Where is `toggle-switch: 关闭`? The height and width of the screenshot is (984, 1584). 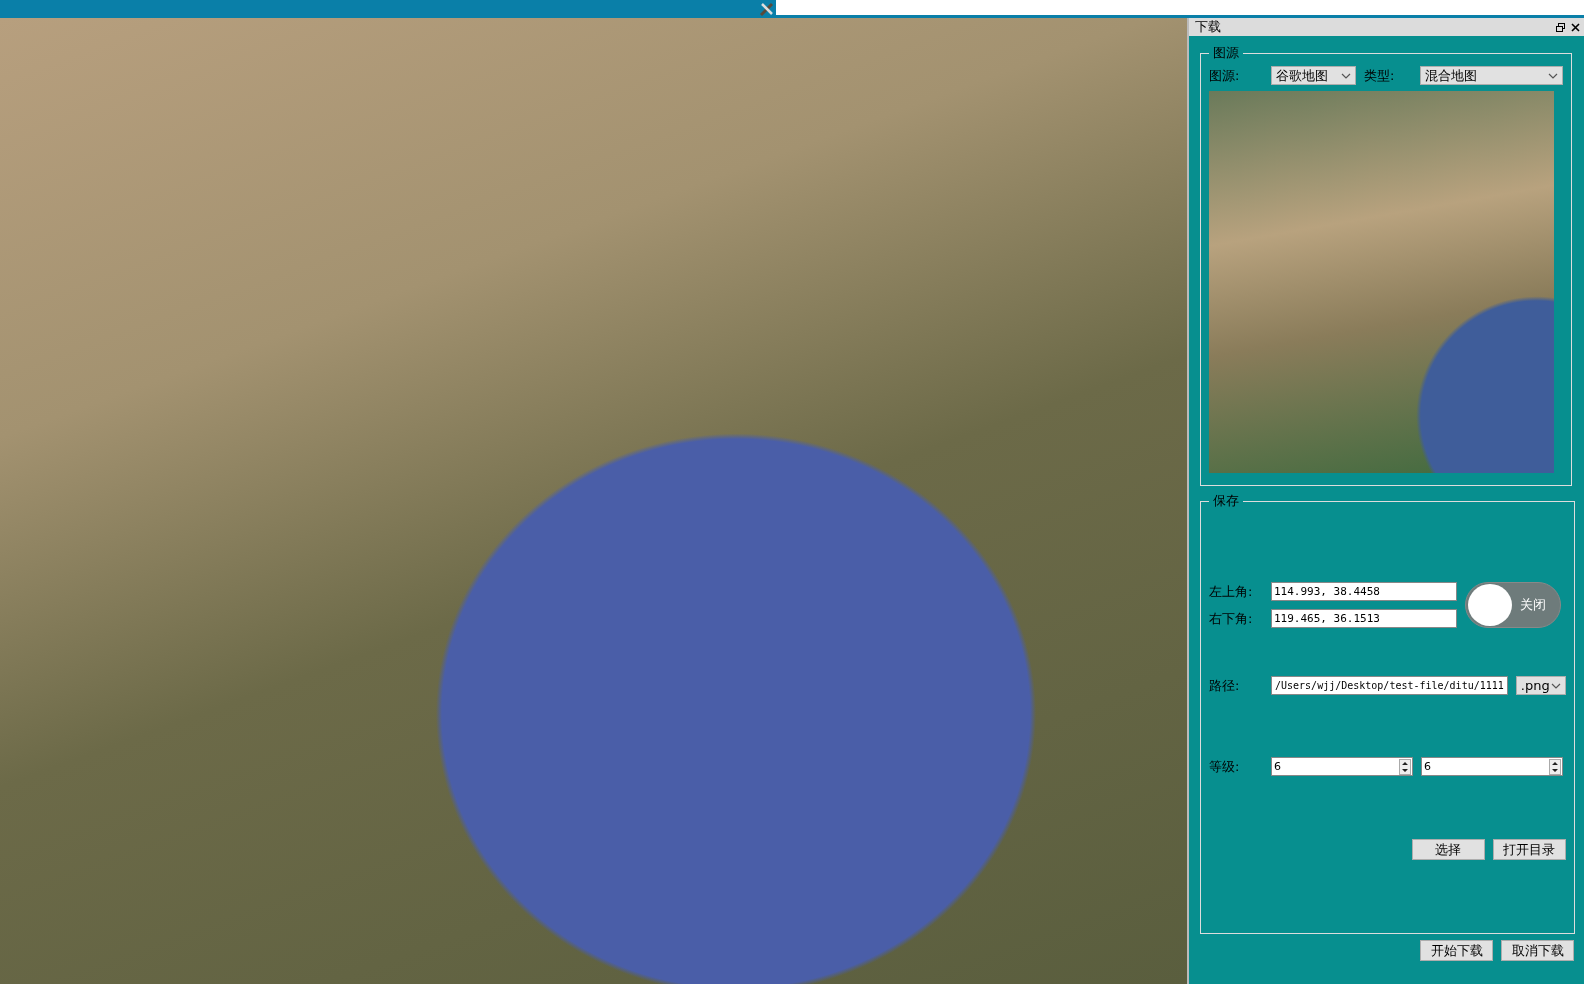
toggle-switch: 关闭 is located at coordinates (1513, 605).